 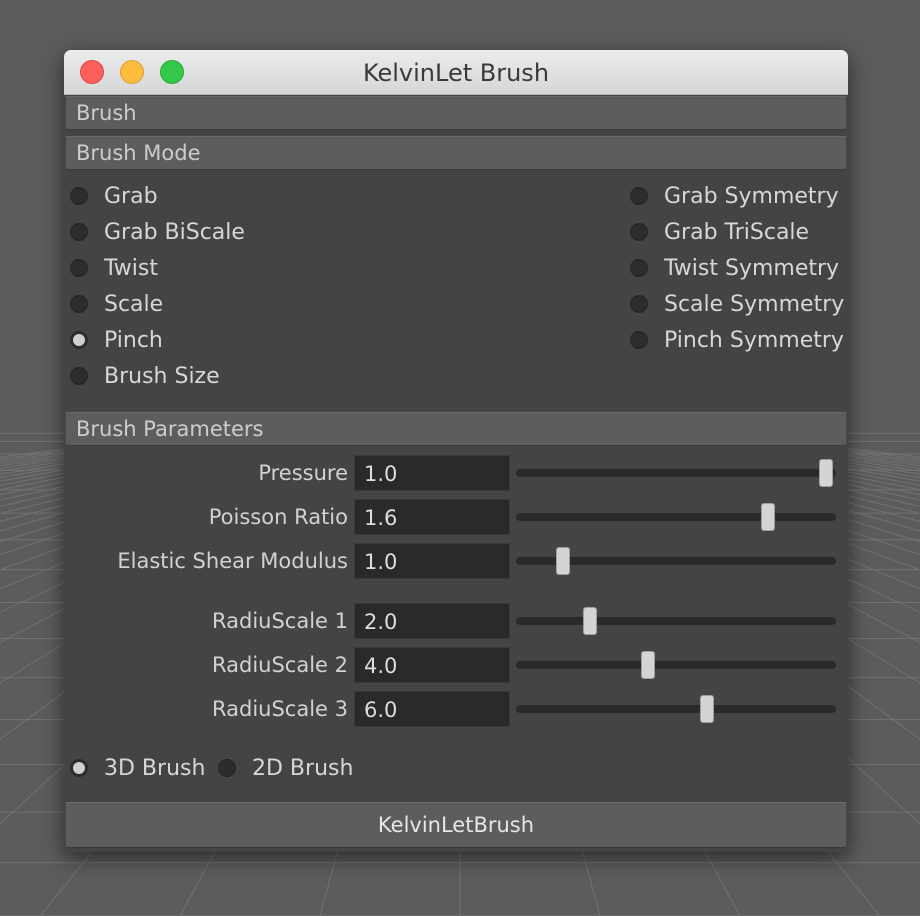 I want to click on brush-mode-scale-symmetry-radio: Scale Symmetry, so click(x=737, y=304).